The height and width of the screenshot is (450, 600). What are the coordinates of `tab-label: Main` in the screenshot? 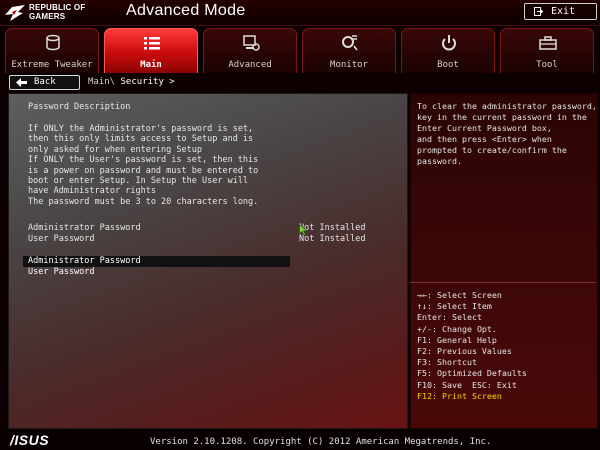 It's located at (151, 65).